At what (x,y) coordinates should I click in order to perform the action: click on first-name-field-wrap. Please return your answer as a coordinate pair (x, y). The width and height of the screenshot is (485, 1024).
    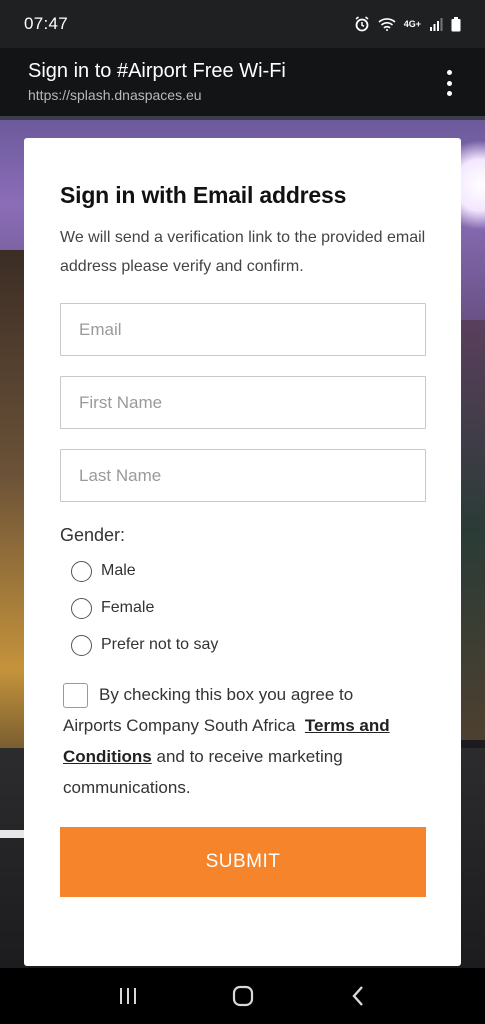
    Looking at the image, I should click on (243, 402).